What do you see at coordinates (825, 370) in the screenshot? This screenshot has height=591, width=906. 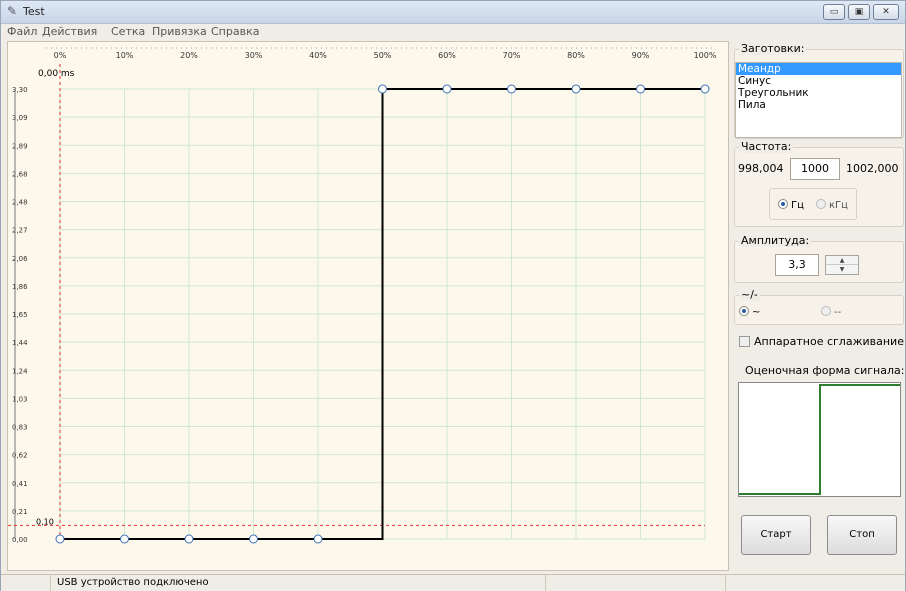 I see `estimate-label: Оценочная форма сигнала:` at bounding box center [825, 370].